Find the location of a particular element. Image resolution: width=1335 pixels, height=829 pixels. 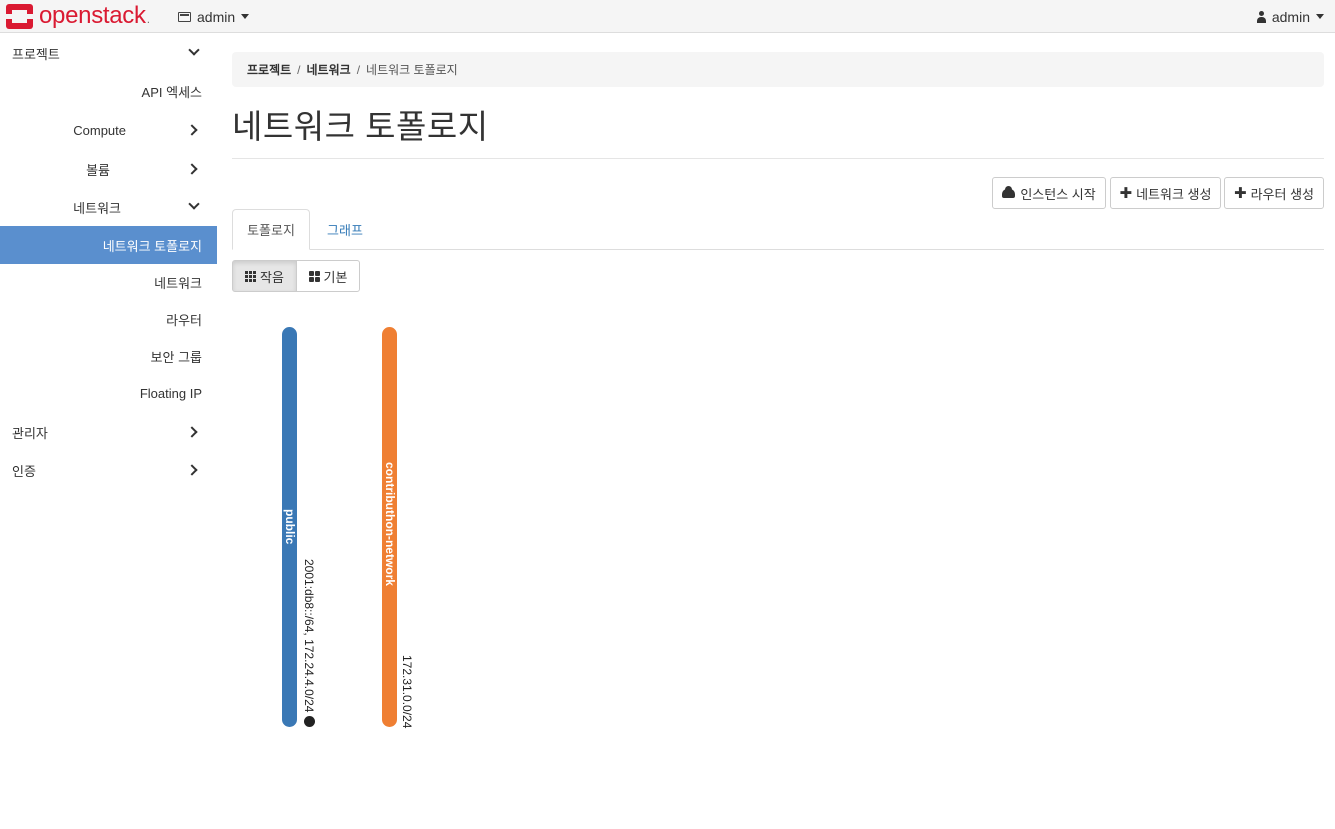

sidebar-item-api-access: API 엑세스 is located at coordinates (108, 91).